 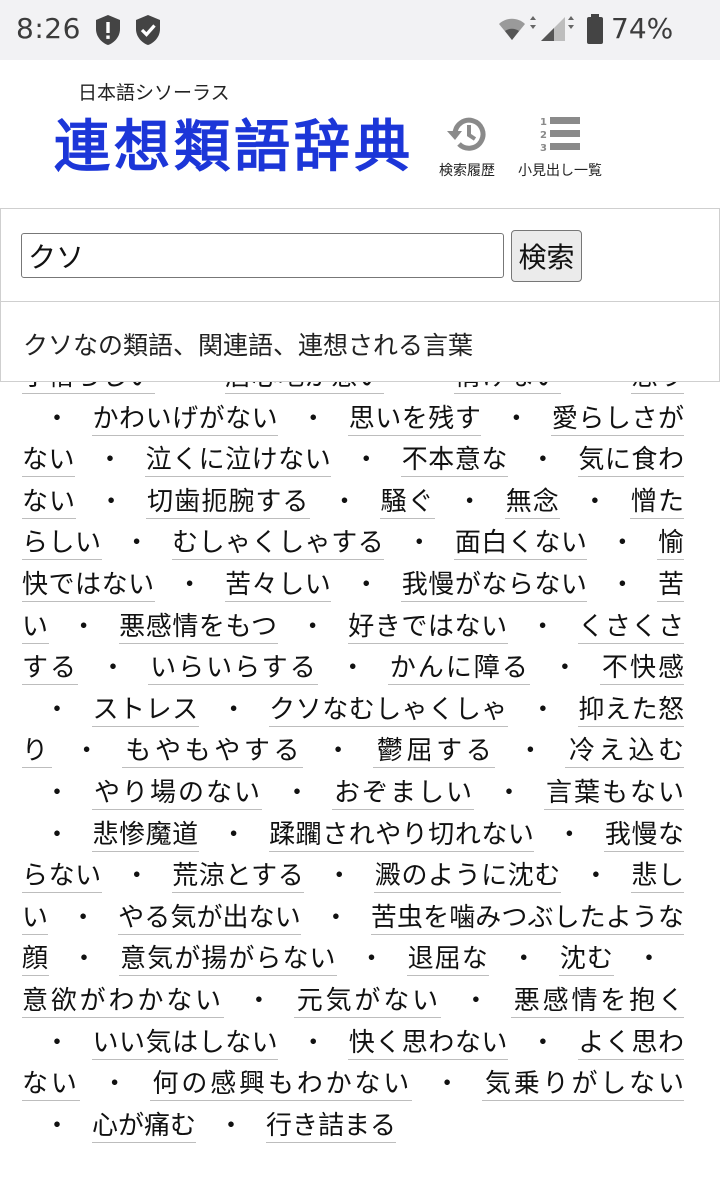 What do you see at coordinates (657, 388) in the screenshot?
I see `related-word-link: 怒り` at bounding box center [657, 388].